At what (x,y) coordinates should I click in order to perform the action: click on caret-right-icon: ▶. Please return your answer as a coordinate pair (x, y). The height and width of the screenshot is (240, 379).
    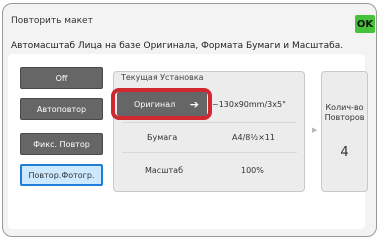
    Looking at the image, I should click on (315, 130).